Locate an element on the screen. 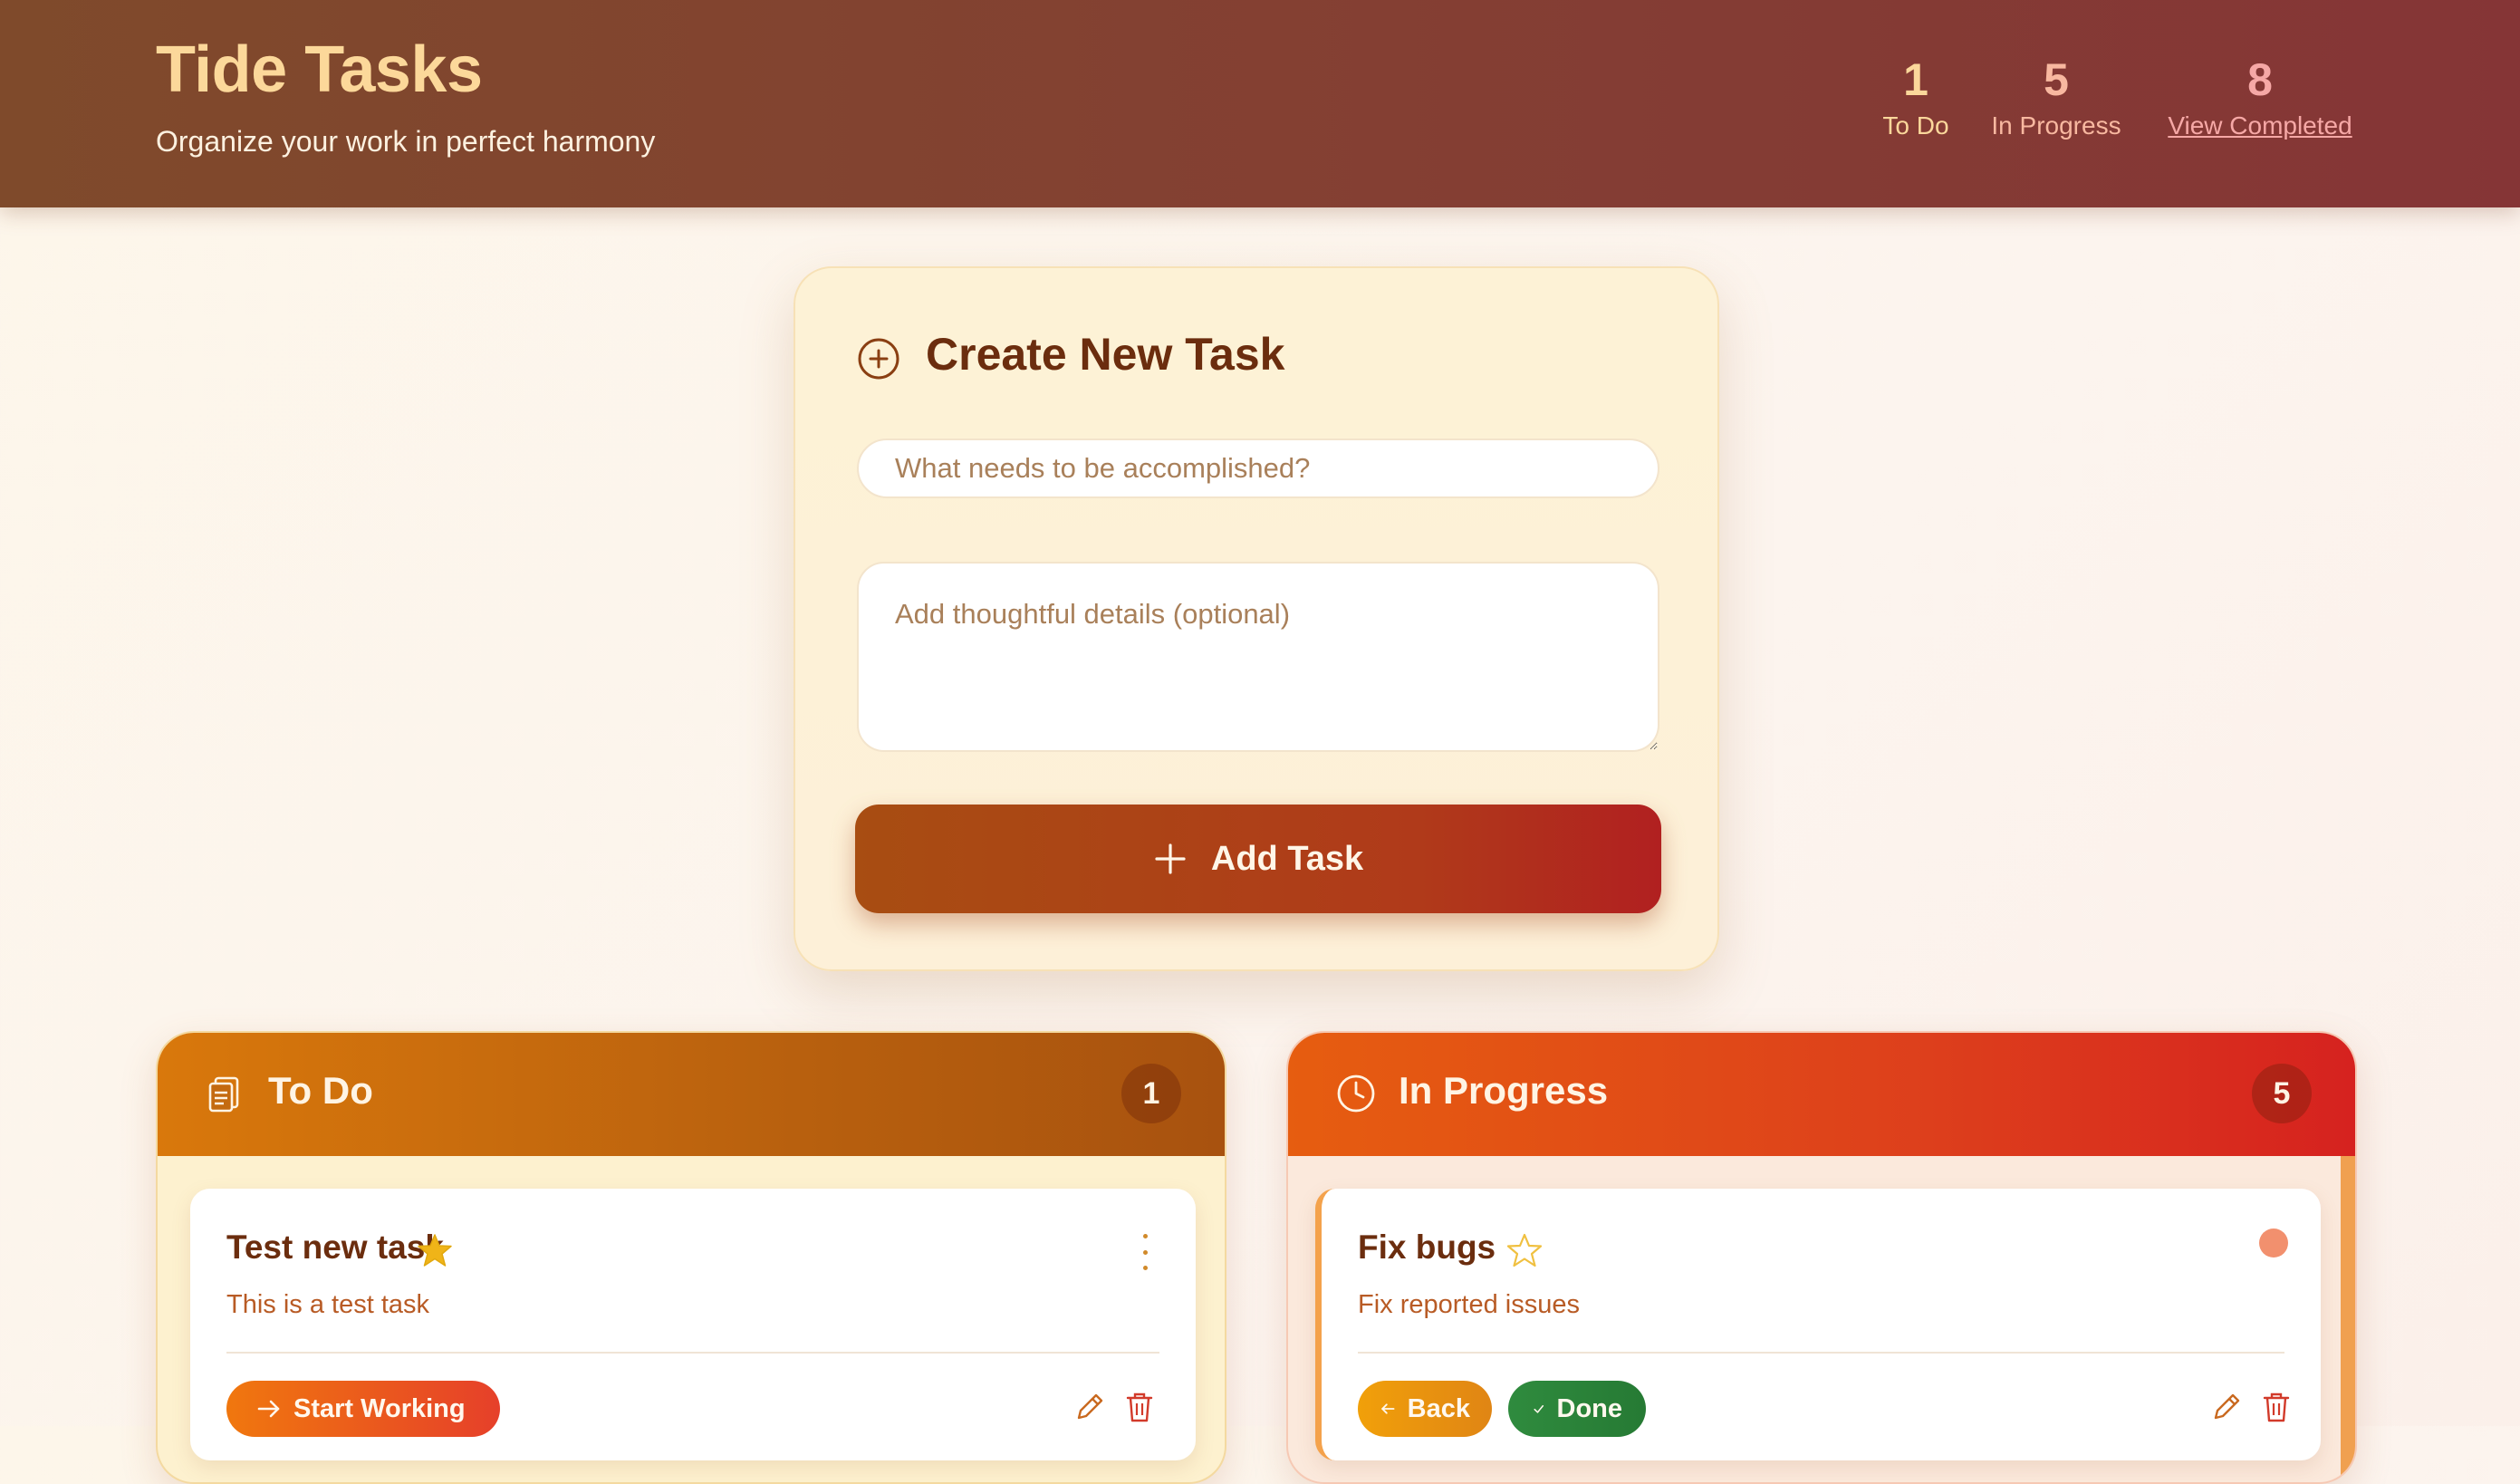 The image size is (2520, 1484). arrow-left-icon is located at coordinates (1388, 1409).